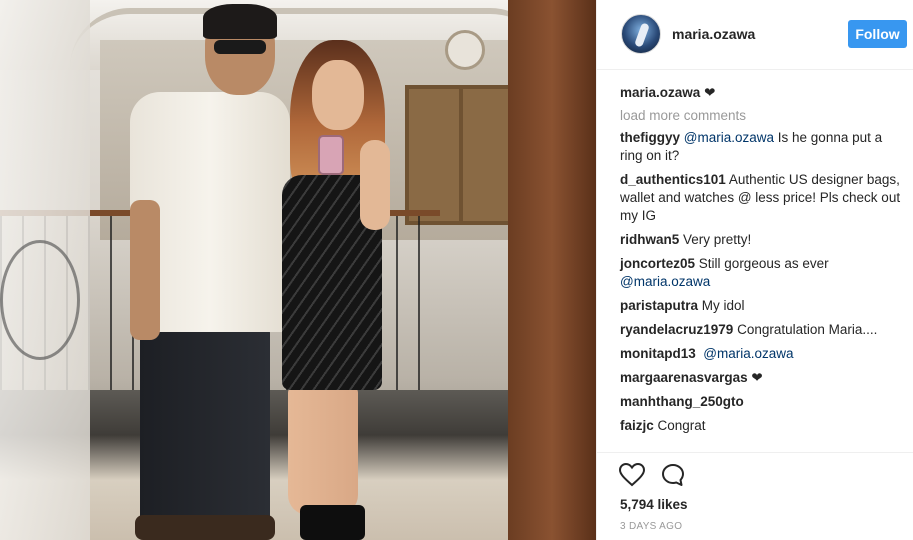 The width and height of the screenshot is (913, 540). I want to click on photo-wood-post, so click(552, 270).